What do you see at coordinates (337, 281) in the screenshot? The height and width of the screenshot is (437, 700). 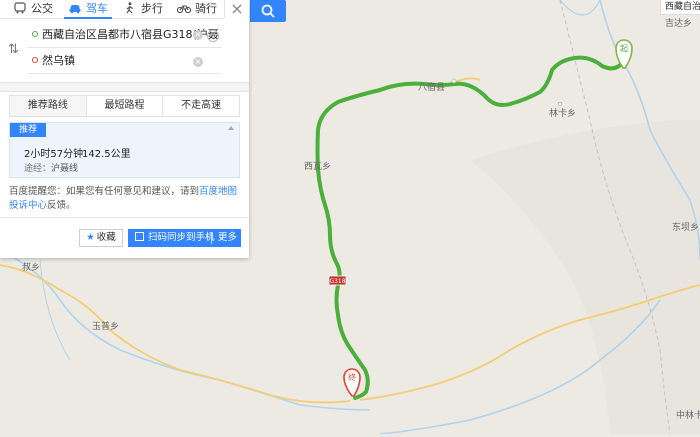 I see `road-shield-label: G318` at bounding box center [337, 281].